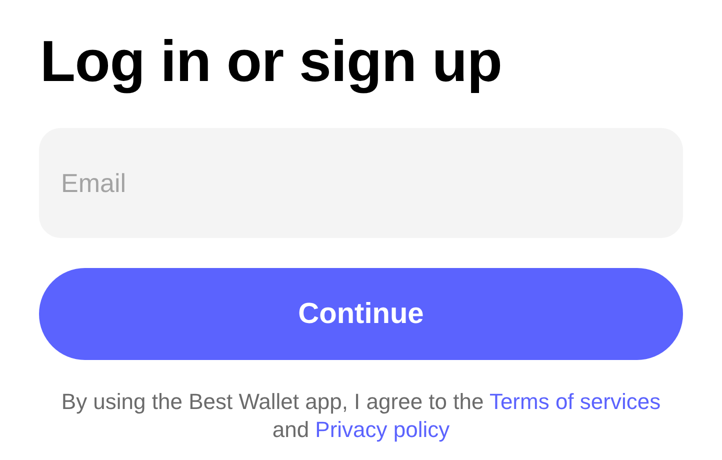 The width and height of the screenshot is (722, 460). Describe the element at coordinates (361, 416) in the screenshot. I see `legal-notice: By using the Best Wallet app, I agree to the Terms of services and Privacy policy` at that location.